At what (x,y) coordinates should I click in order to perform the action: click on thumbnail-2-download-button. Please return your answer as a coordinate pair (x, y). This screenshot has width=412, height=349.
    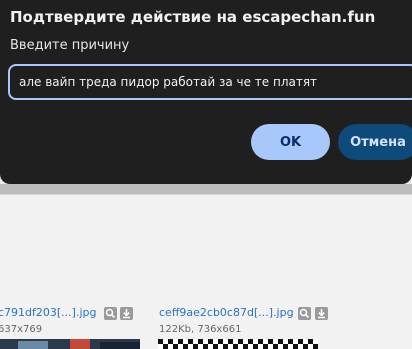
    Looking at the image, I should click on (321, 313).